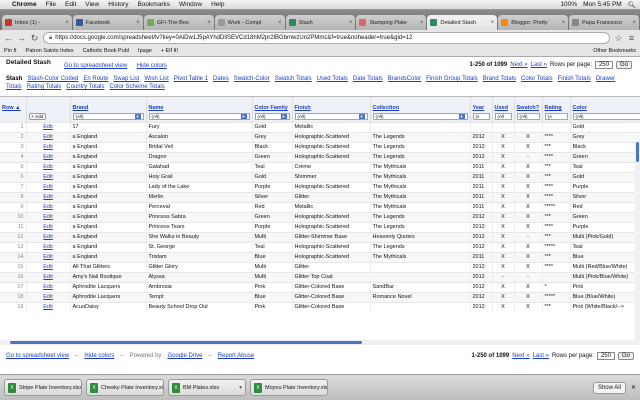 This screenshot has width=640, height=400. I want to click on reload-icon: ↻, so click(34, 38).